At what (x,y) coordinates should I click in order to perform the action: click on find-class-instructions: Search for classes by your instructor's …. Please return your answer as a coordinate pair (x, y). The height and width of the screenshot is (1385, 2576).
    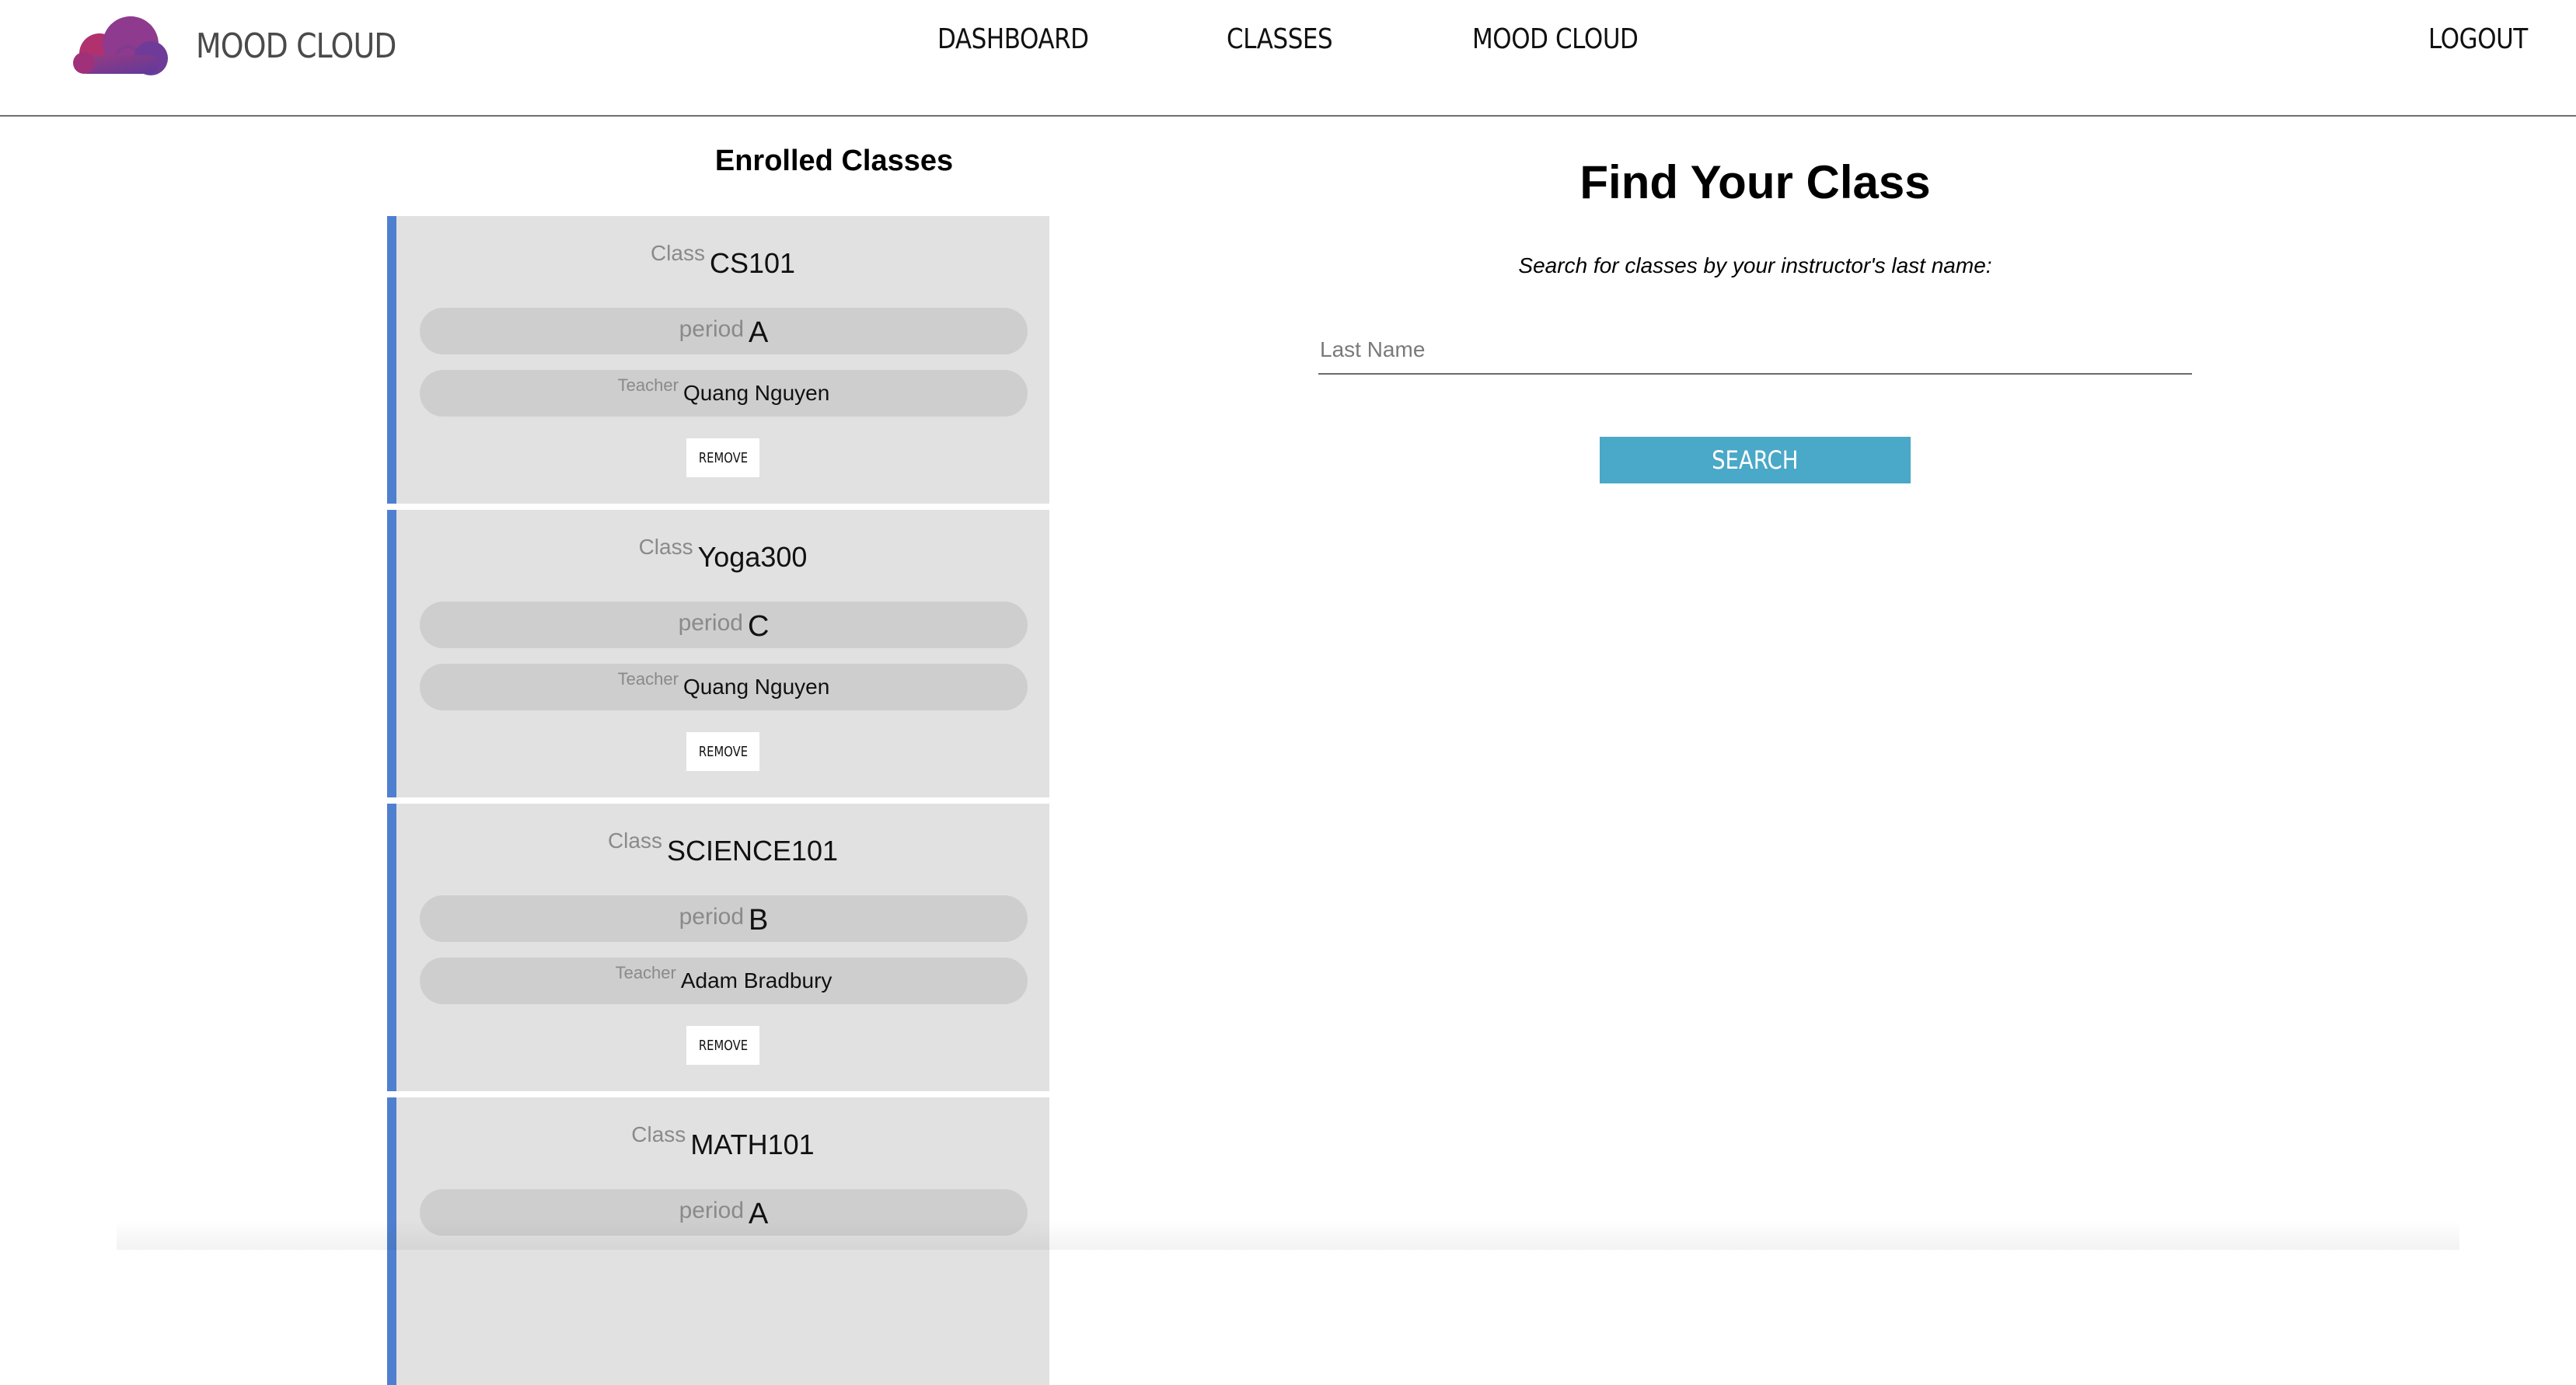
    Looking at the image, I should click on (1755, 265).